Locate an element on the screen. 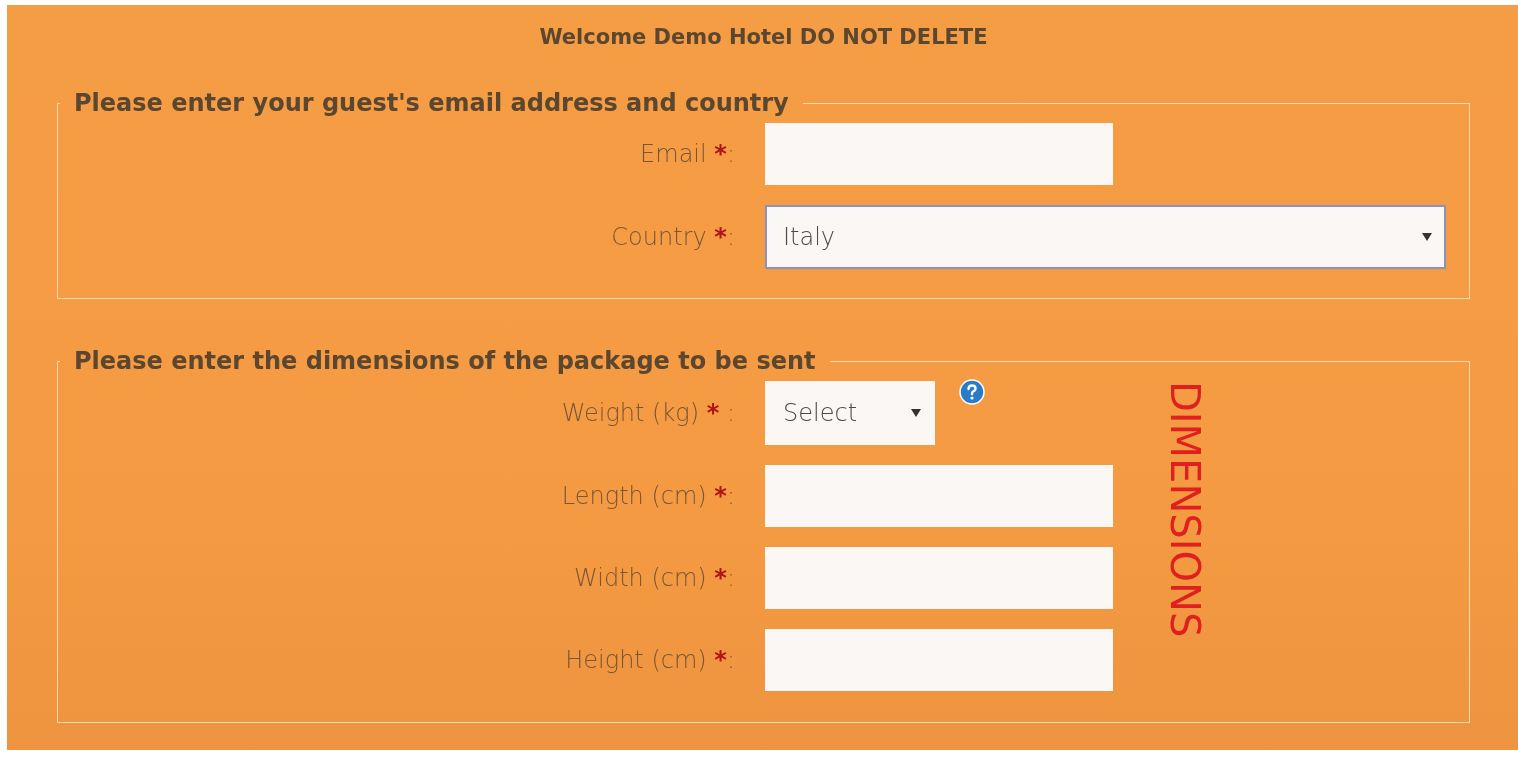 Image resolution: width=1518 pixels, height=760 pixels. field-label: Height (cm) *: is located at coordinates (649, 660).